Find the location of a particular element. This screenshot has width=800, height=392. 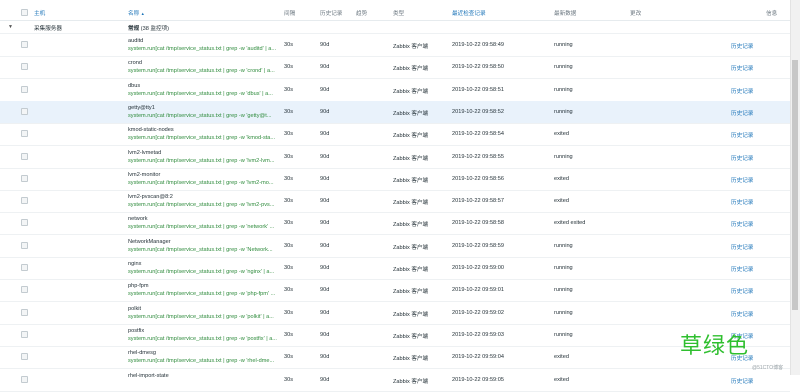

item-last-check: 2019-10-22 09:59:01 is located at coordinates (478, 290).